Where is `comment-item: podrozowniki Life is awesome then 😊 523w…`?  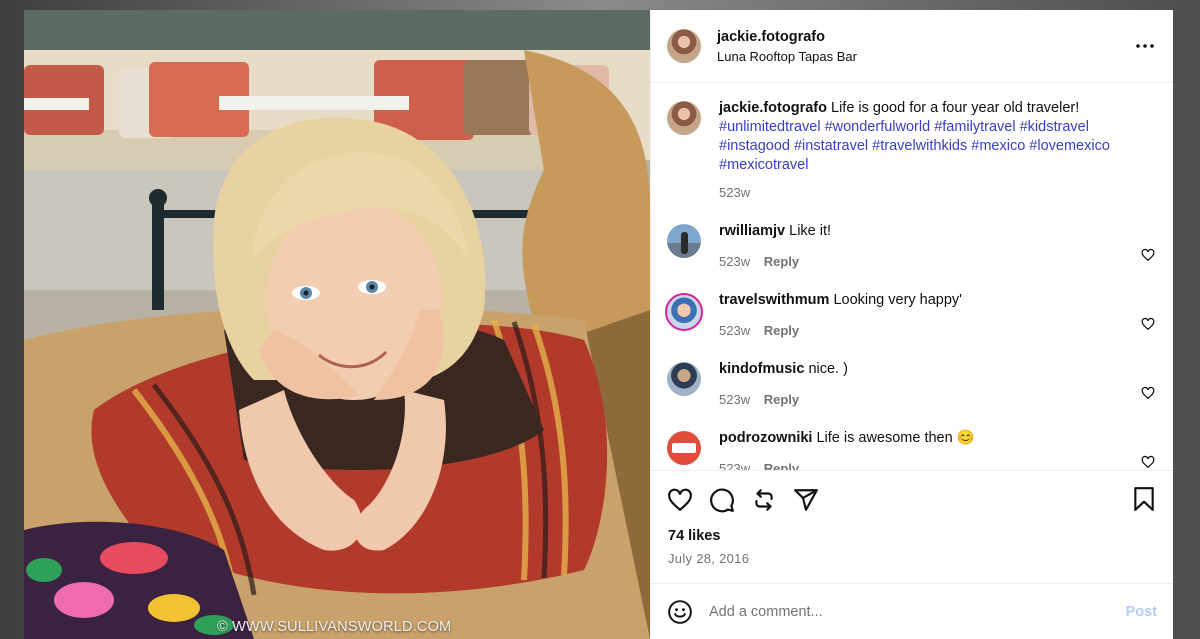
comment-item: podrozowniki Life is awesome then 😊 523w… is located at coordinates (912, 449).